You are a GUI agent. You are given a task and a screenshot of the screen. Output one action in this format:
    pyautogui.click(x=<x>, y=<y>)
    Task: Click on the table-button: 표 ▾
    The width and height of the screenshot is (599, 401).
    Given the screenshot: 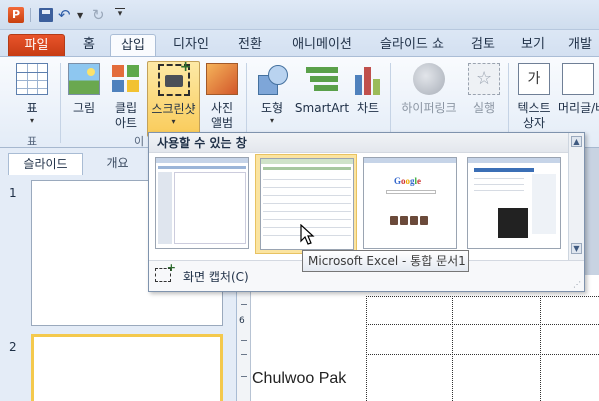 What is the action you would take?
    pyautogui.click(x=32, y=94)
    